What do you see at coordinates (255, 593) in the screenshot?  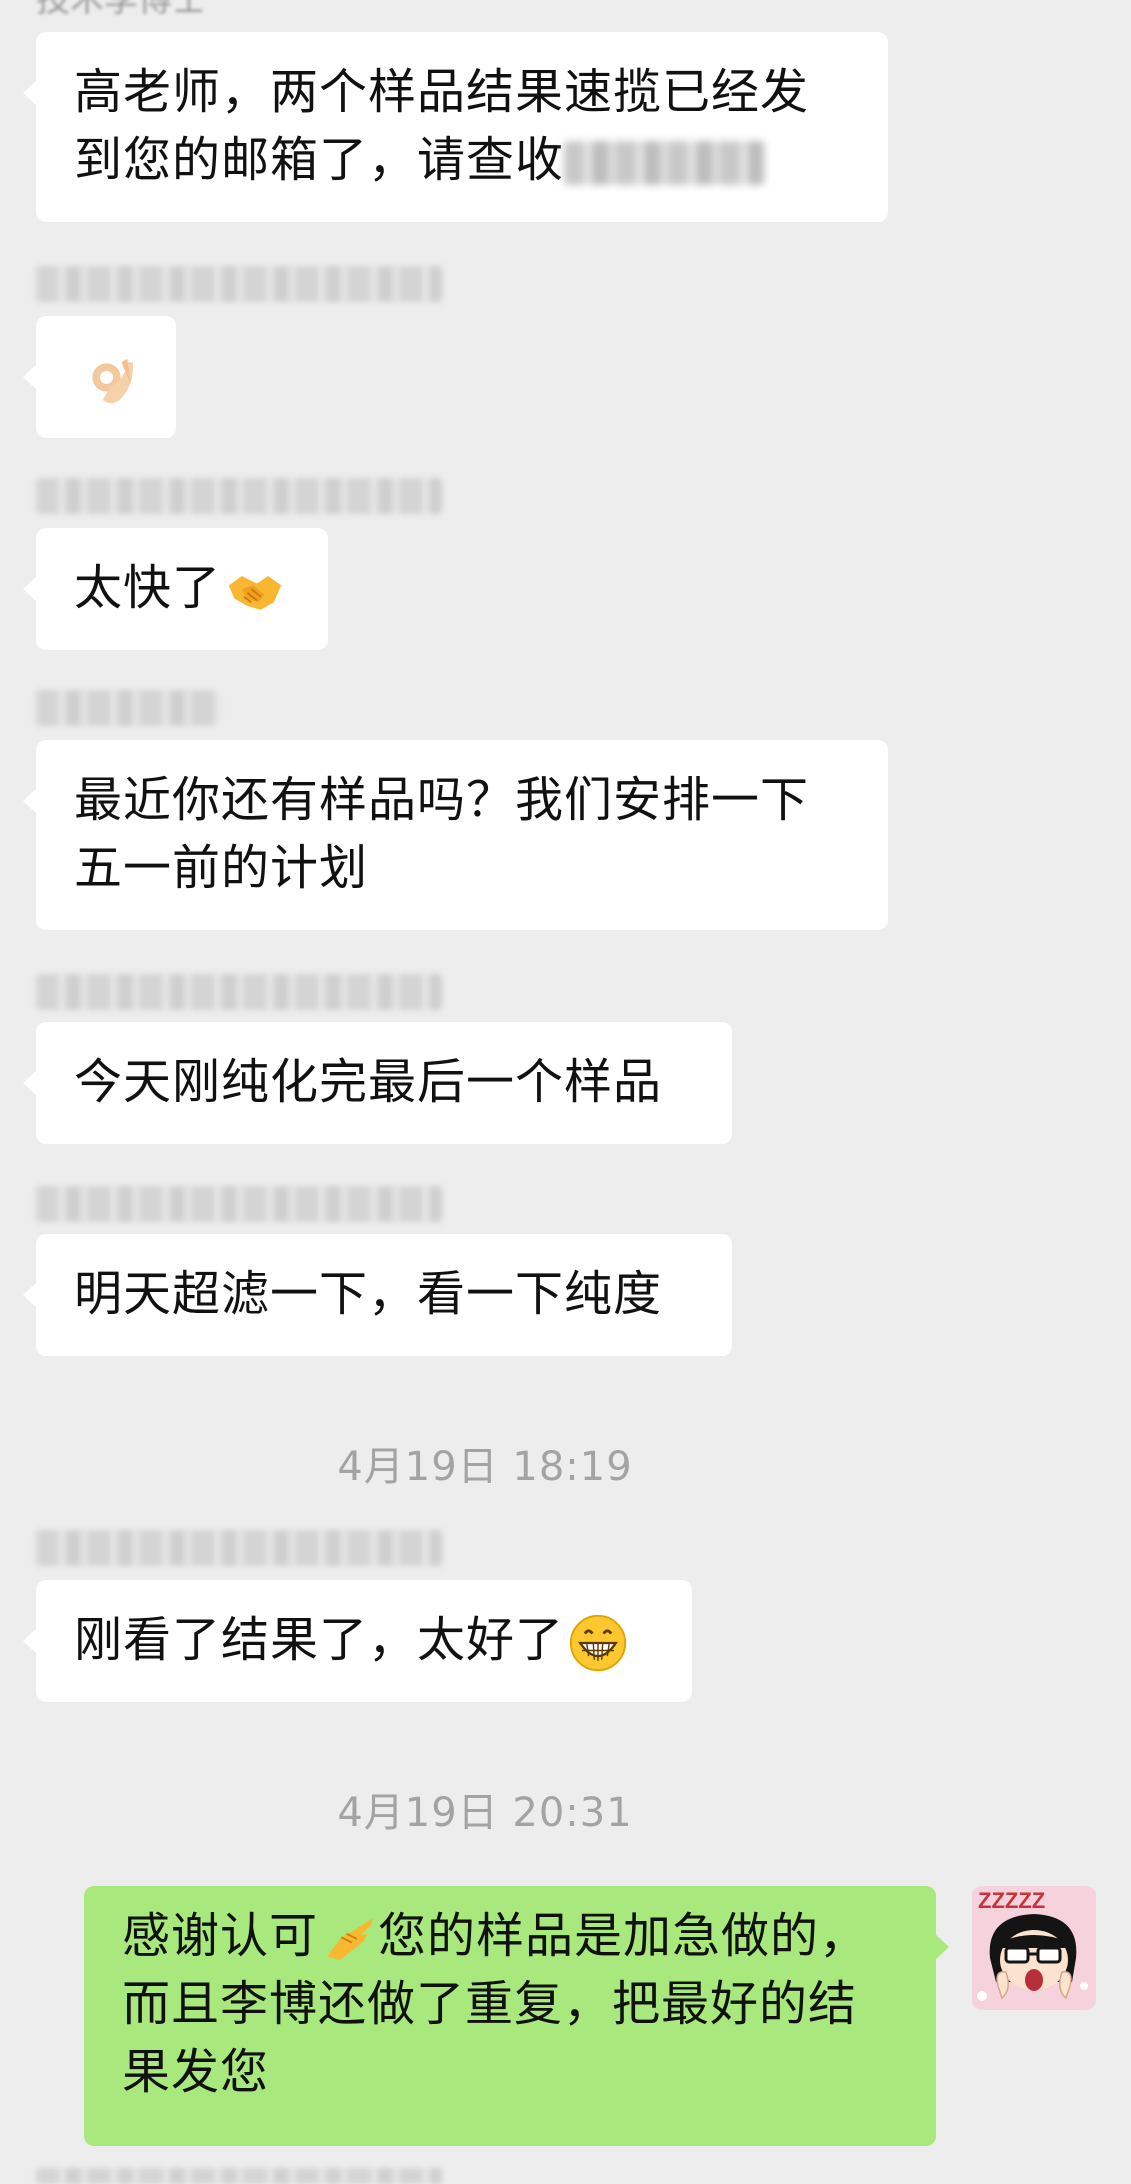 I see `handshake-emoji` at bounding box center [255, 593].